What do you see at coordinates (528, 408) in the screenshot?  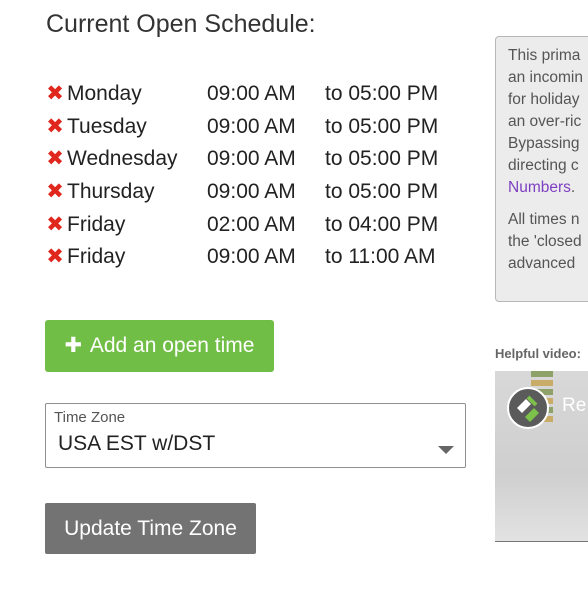 I see `channel-logo-icon` at bounding box center [528, 408].